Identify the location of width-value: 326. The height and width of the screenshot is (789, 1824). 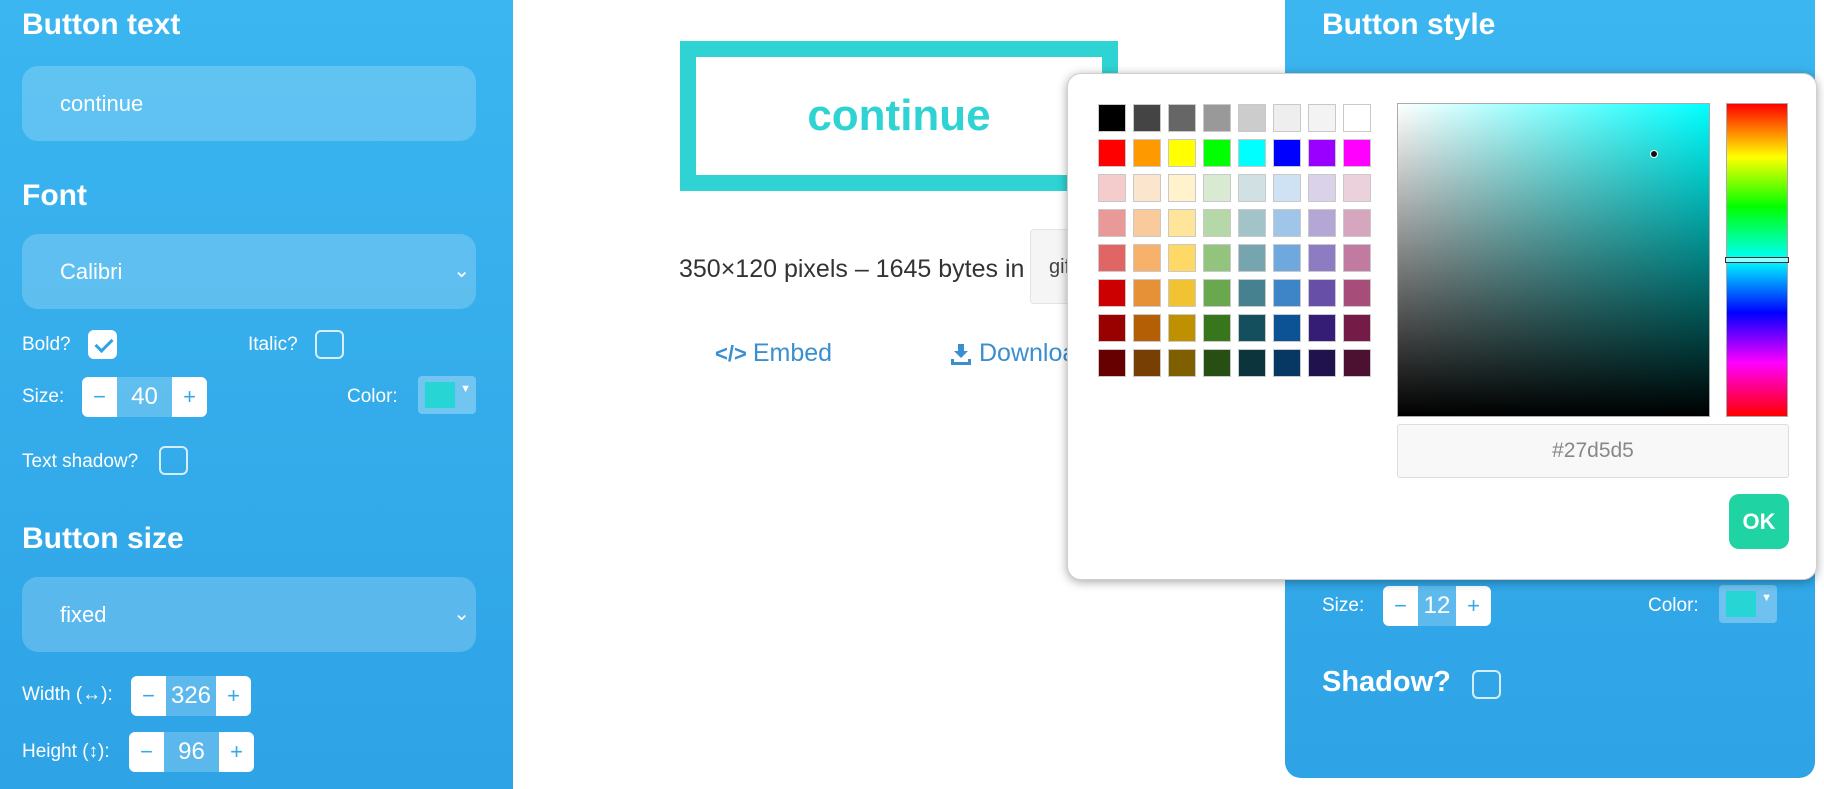
(191, 696).